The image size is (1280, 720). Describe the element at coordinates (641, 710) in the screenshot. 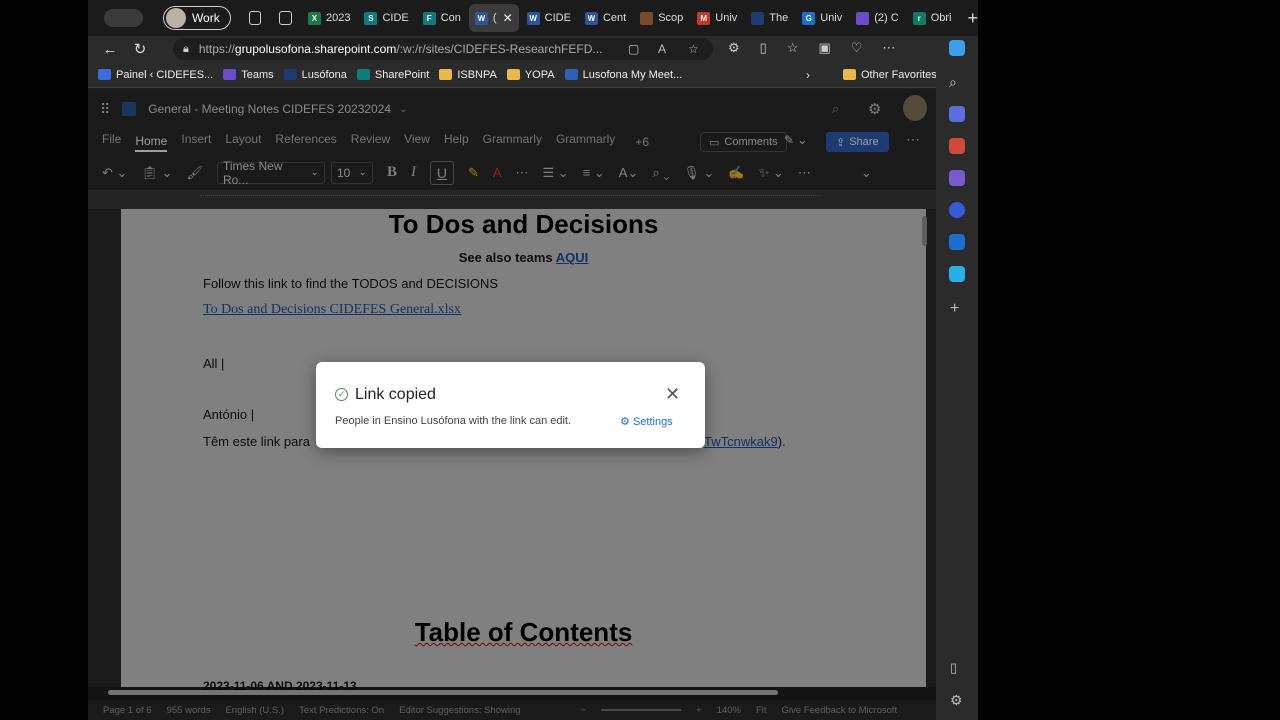

I see `zoom-slider` at that location.